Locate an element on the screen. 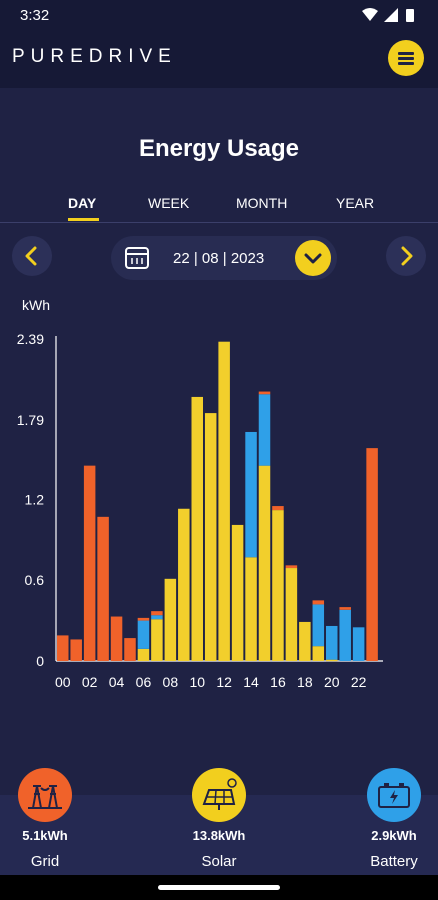 Image resolution: width=438 pixels, height=900 pixels. x-tick-label: 18 is located at coordinates (305, 682).